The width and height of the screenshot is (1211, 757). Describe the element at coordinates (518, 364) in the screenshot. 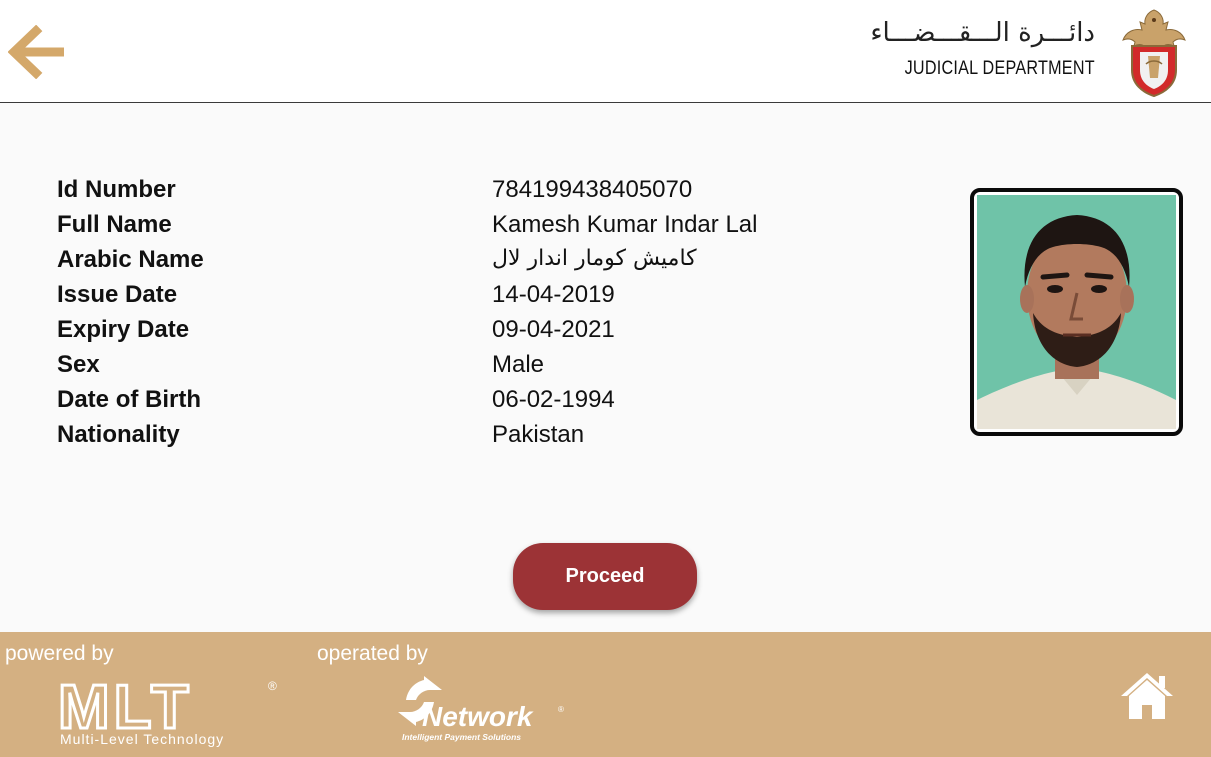

I see `detail-value: Male` at that location.